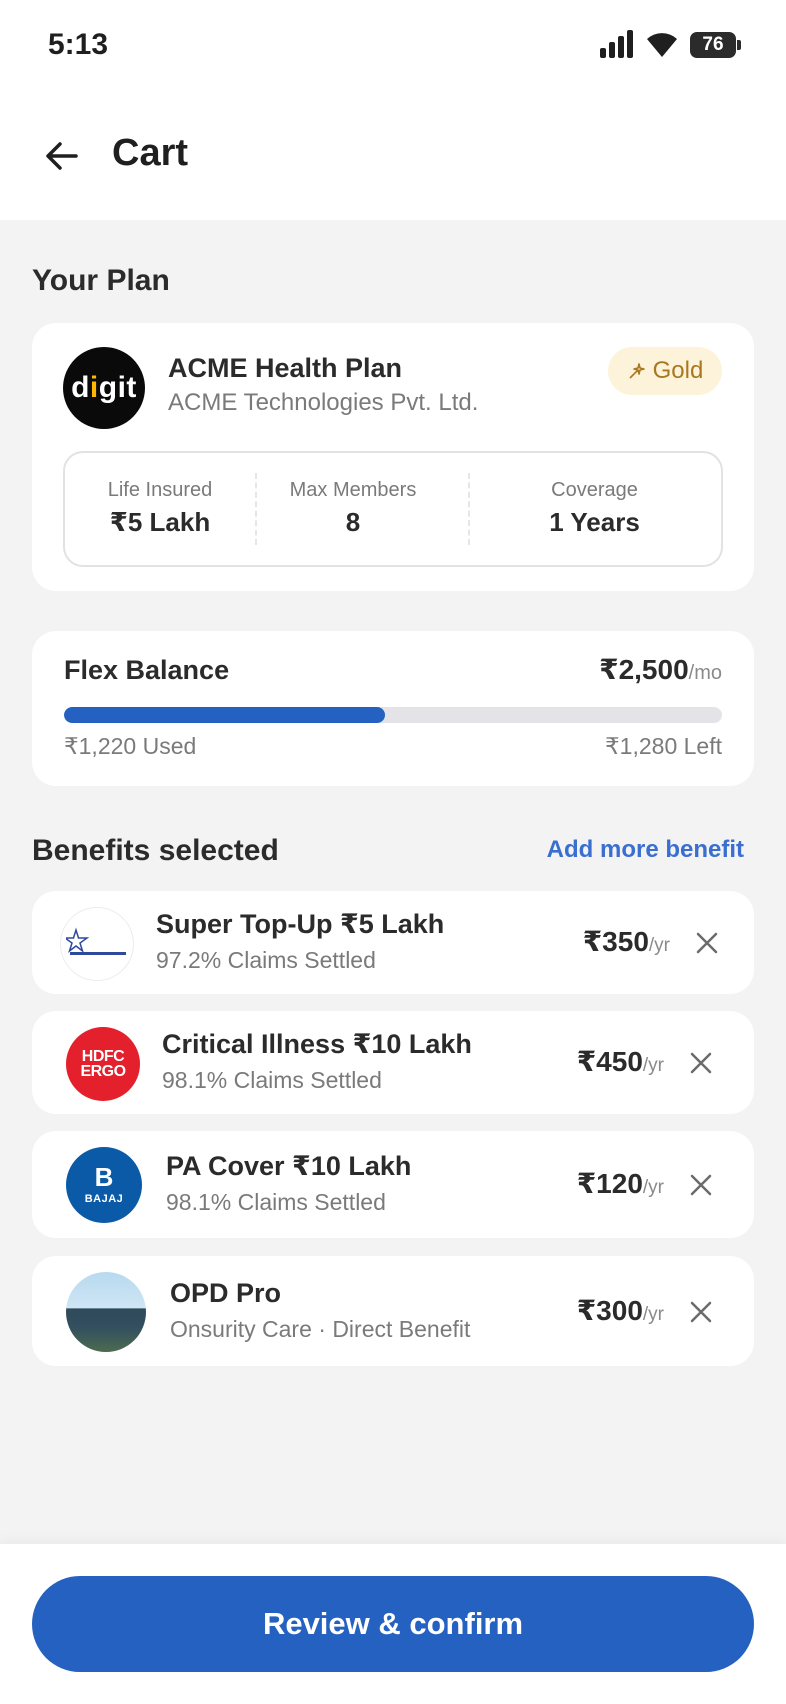  I want to click on footer-bar: Review & confirm, so click(393, 1624).